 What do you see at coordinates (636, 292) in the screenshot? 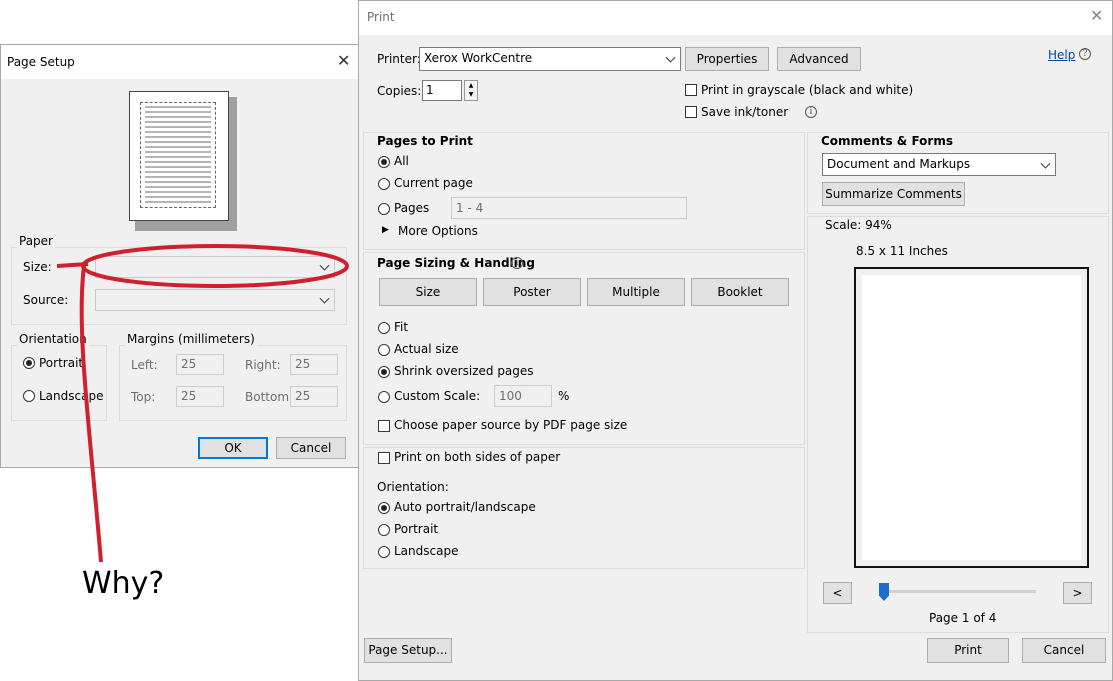
I see `tab-multiple: Multiple` at bounding box center [636, 292].